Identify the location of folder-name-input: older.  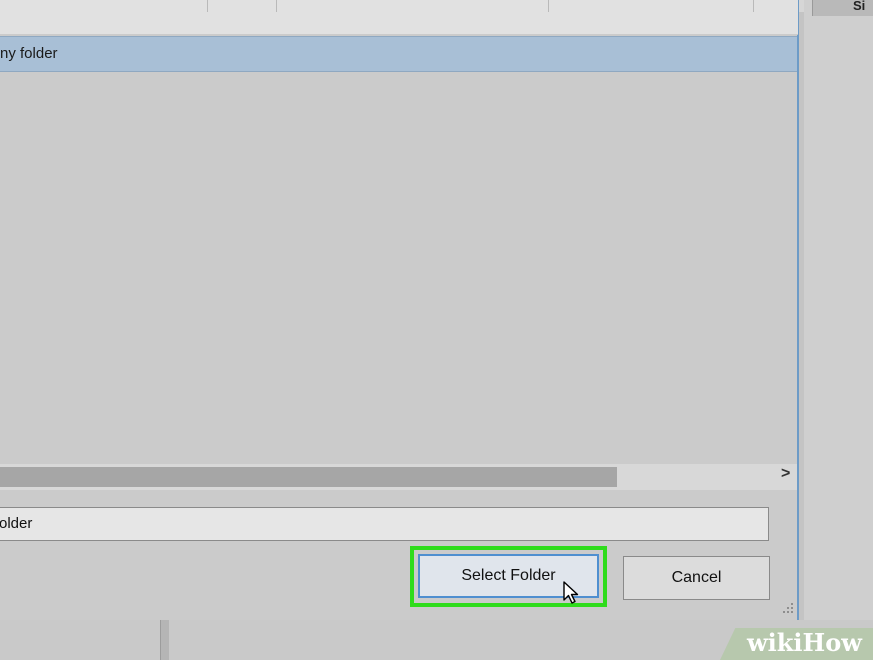
(384, 524).